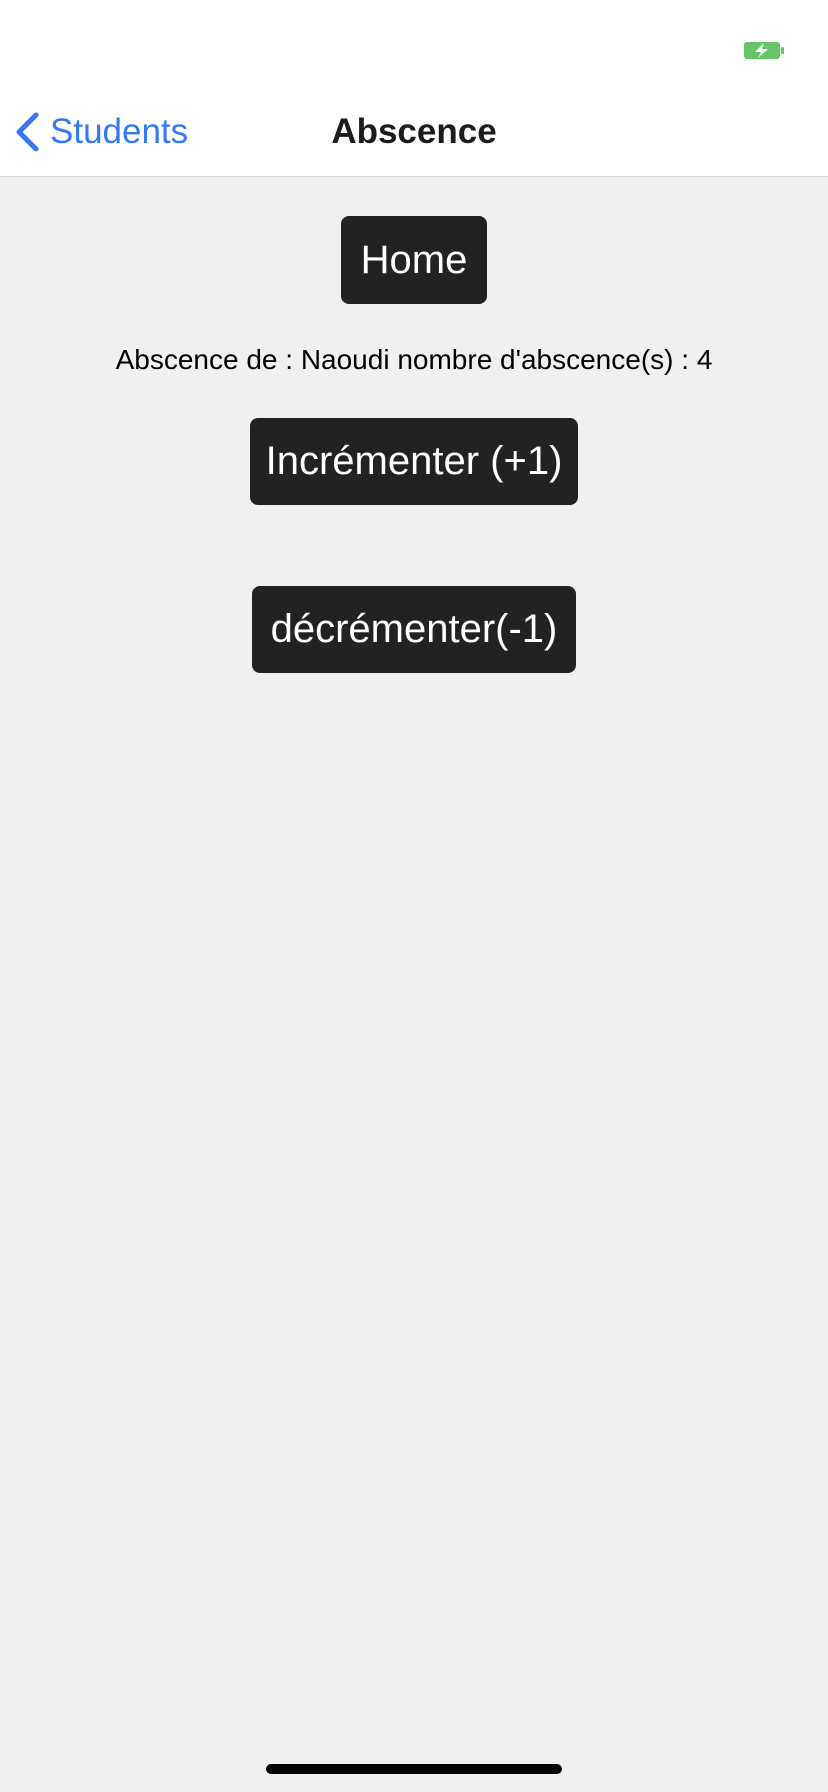 The width and height of the screenshot is (828, 1792). Describe the element at coordinates (414, 260) in the screenshot. I see `home-button: Home` at that location.